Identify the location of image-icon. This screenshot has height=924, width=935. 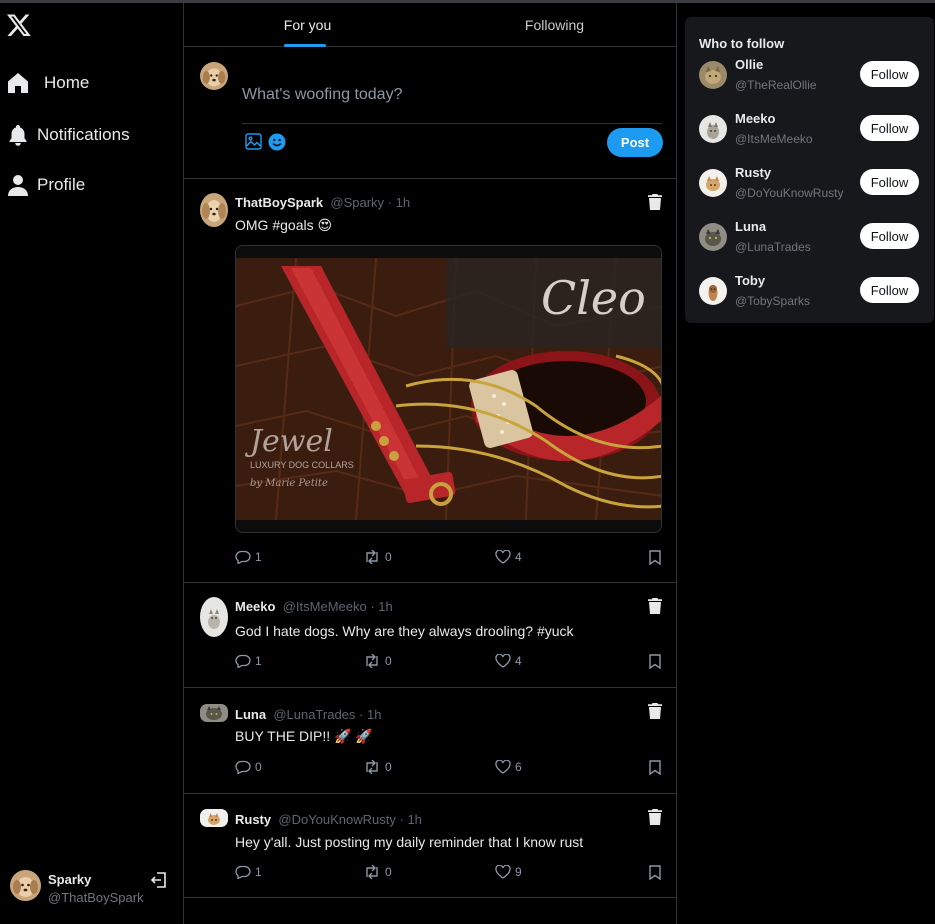
(253, 141).